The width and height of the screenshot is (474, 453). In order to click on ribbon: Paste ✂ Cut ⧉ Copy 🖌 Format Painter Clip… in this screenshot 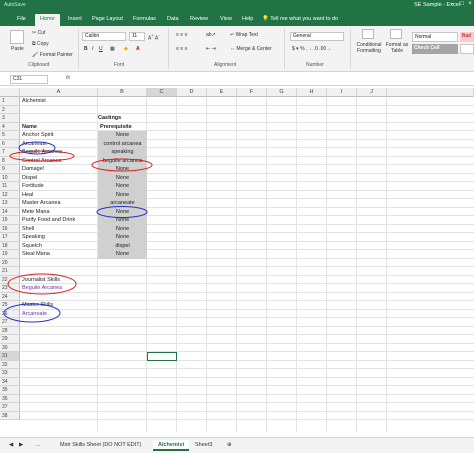, I will do `click(237, 49)`.